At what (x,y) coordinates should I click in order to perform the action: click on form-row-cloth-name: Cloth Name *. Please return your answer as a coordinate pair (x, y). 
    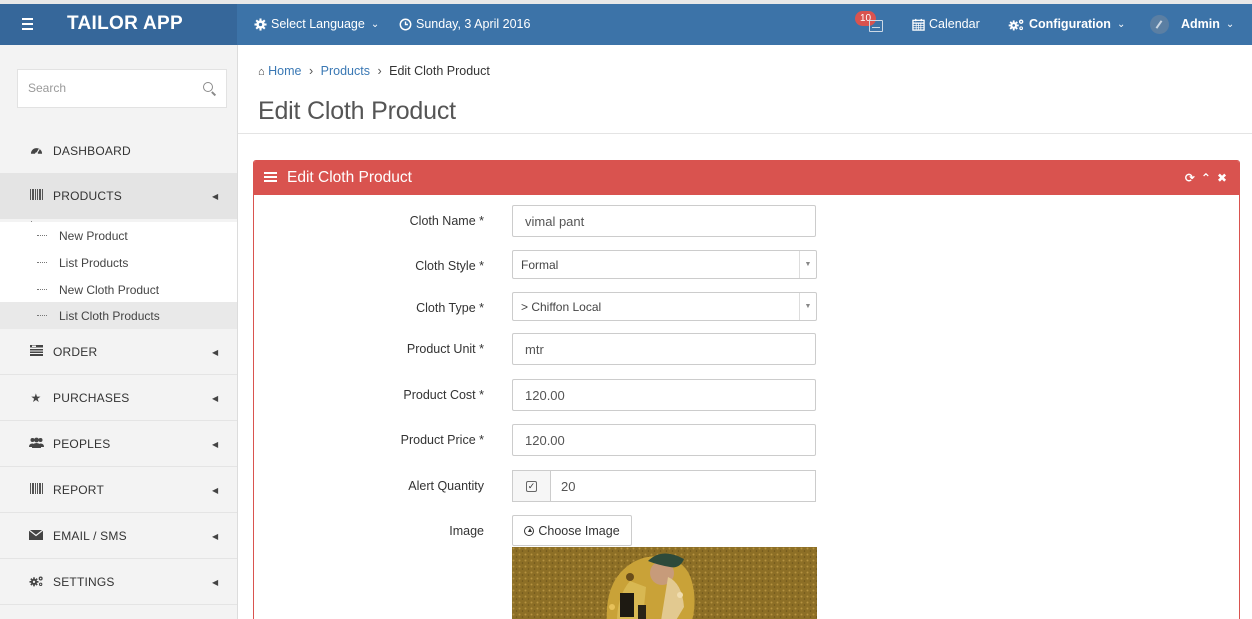
    Looking at the image, I should click on (746, 222).